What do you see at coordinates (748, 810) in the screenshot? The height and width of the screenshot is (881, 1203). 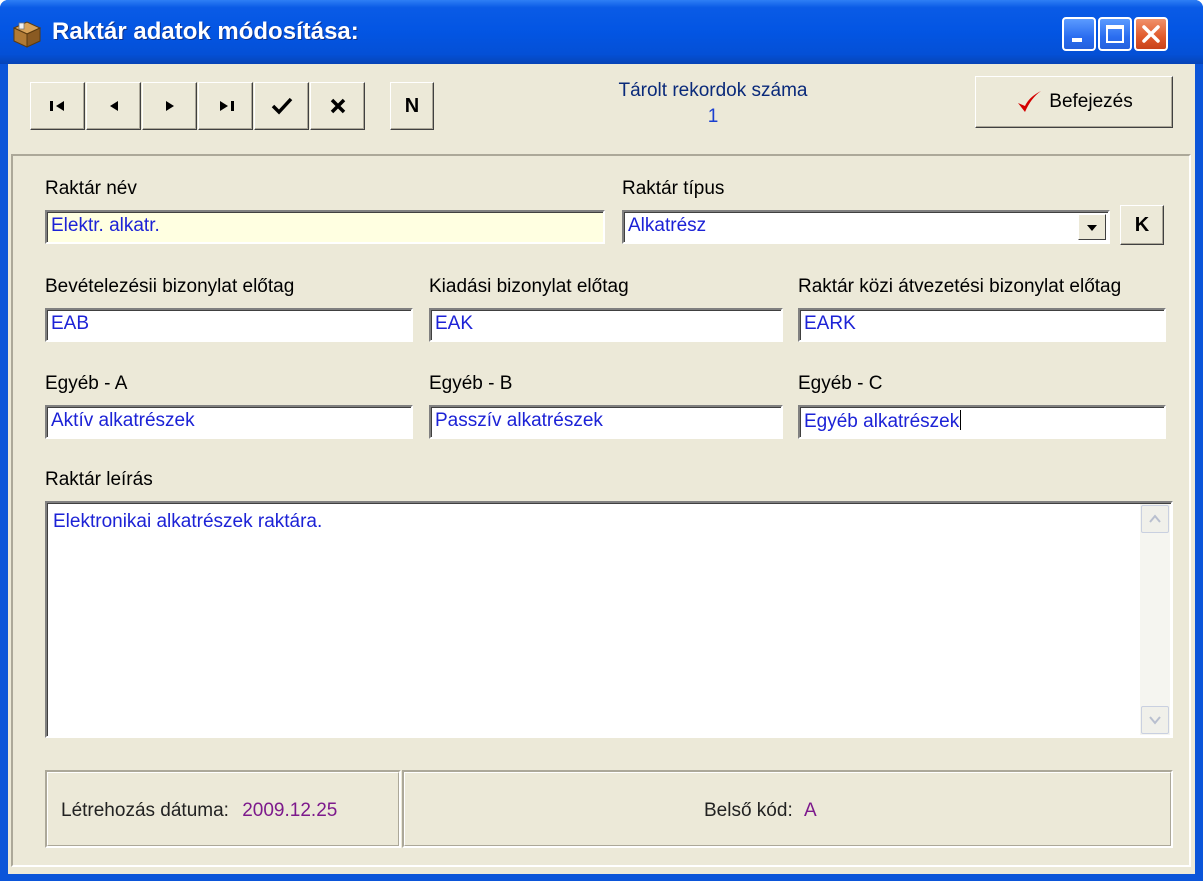 I see `internal-code-label: Belső kód:` at bounding box center [748, 810].